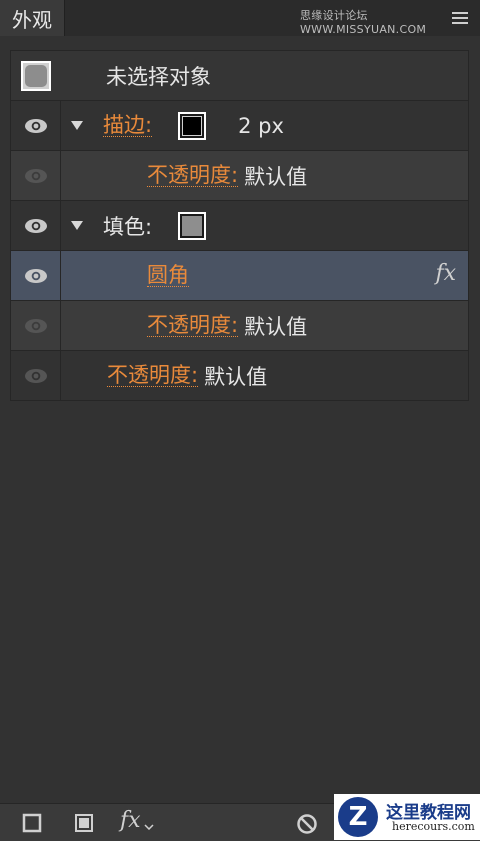 This screenshot has height=841, width=480. I want to click on fx-icon: fx, so click(445, 273).